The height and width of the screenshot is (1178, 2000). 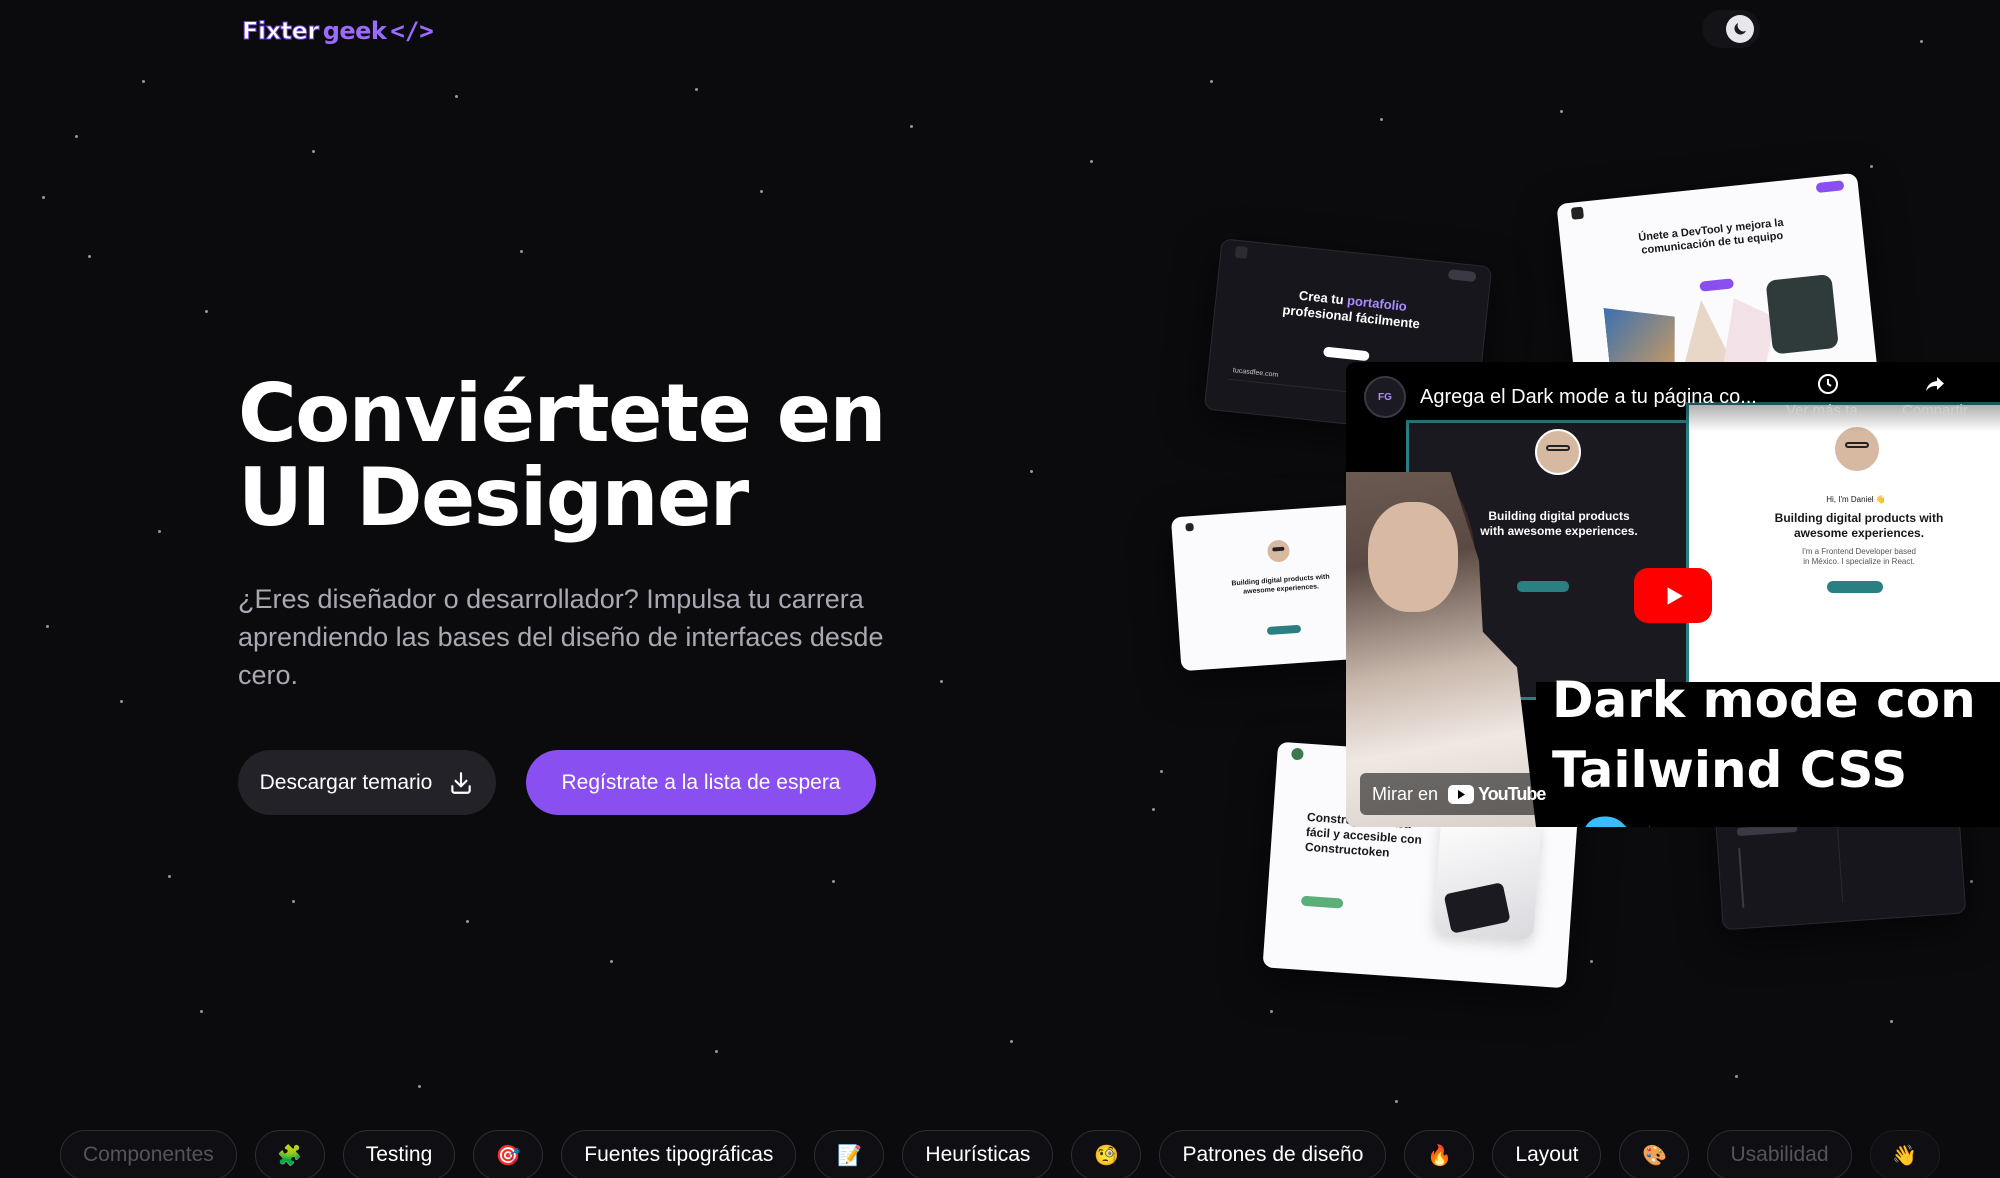 I want to click on channel-avatar: FG, so click(x=1385, y=397).